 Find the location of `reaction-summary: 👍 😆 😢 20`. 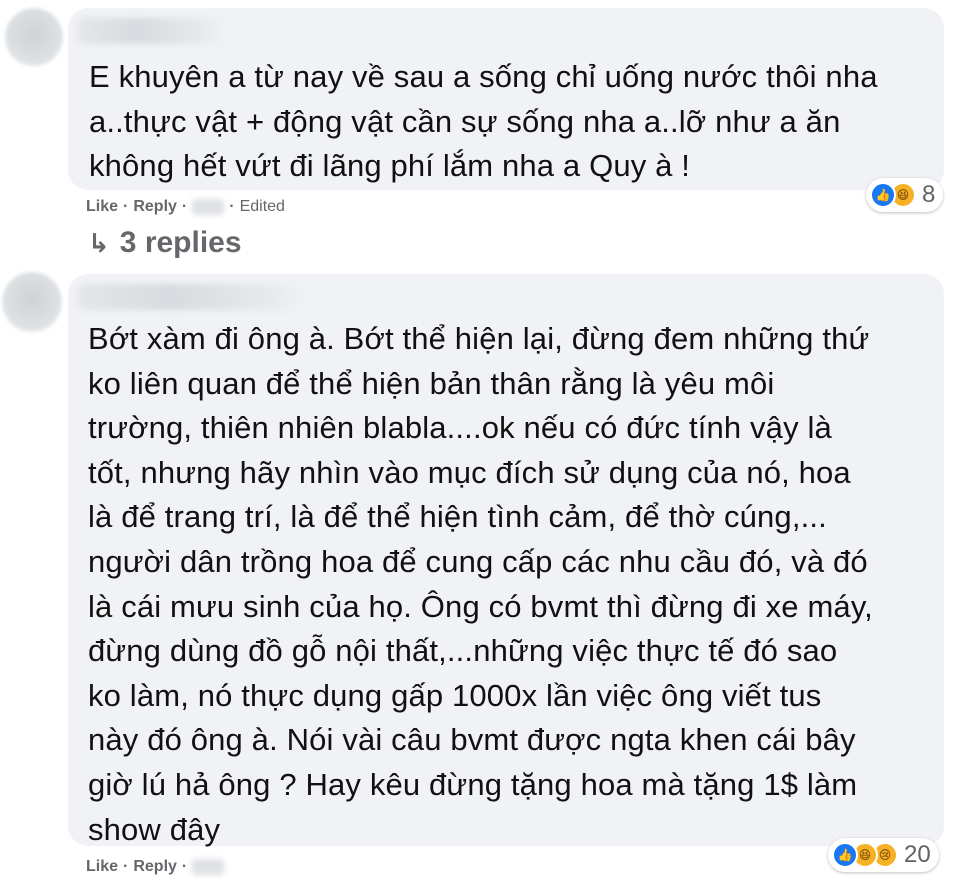

reaction-summary: 👍 😆 😢 20 is located at coordinates (883, 855).